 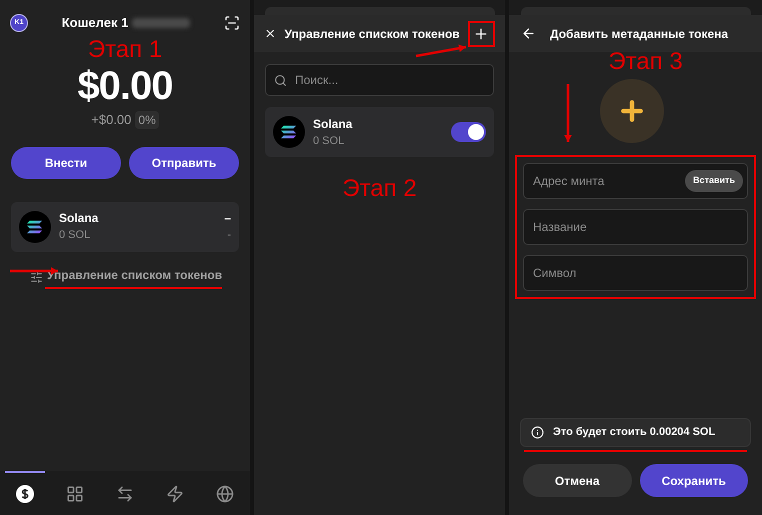 I want to click on info-icon, so click(x=537, y=432).